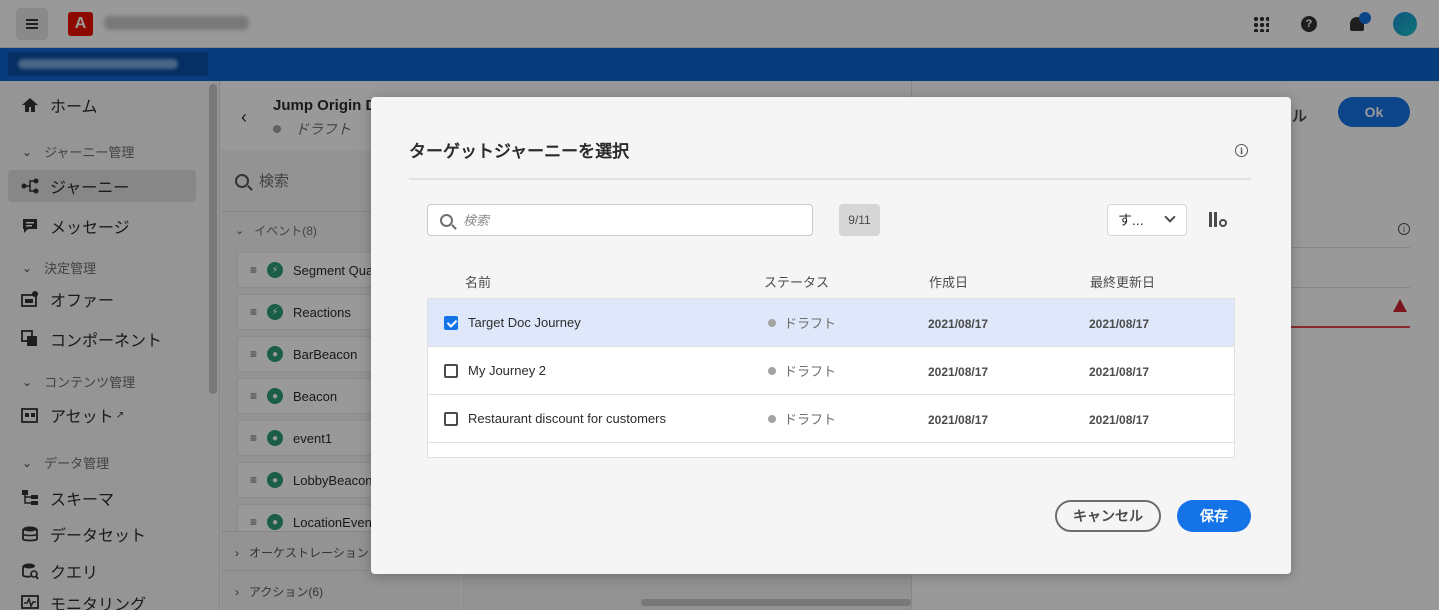 Image resolution: width=1439 pixels, height=610 pixels. What do you see at coordinates (628, 220) in the screenshot?
I see `search-input` at bounding box center [628, 220].